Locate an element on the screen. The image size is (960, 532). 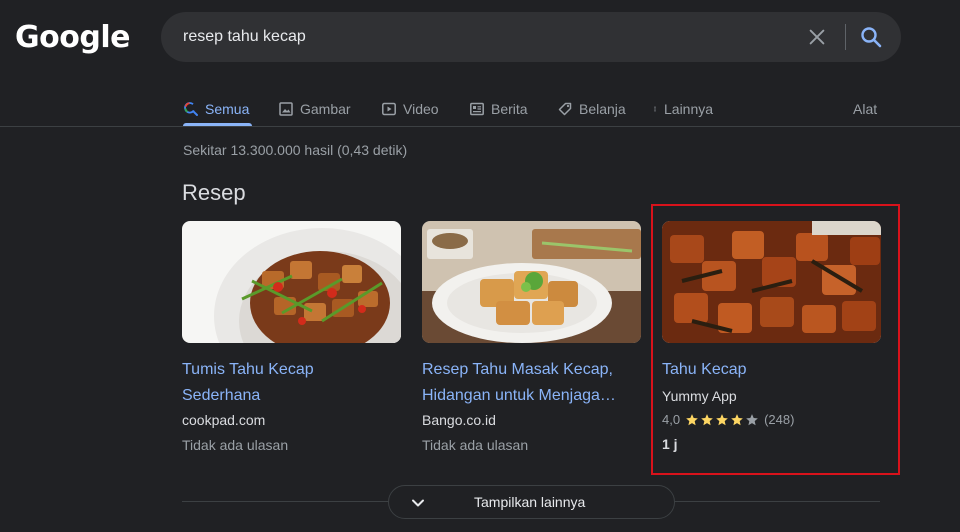
rating-value: 4,0 is located at coordinates (671, 419).